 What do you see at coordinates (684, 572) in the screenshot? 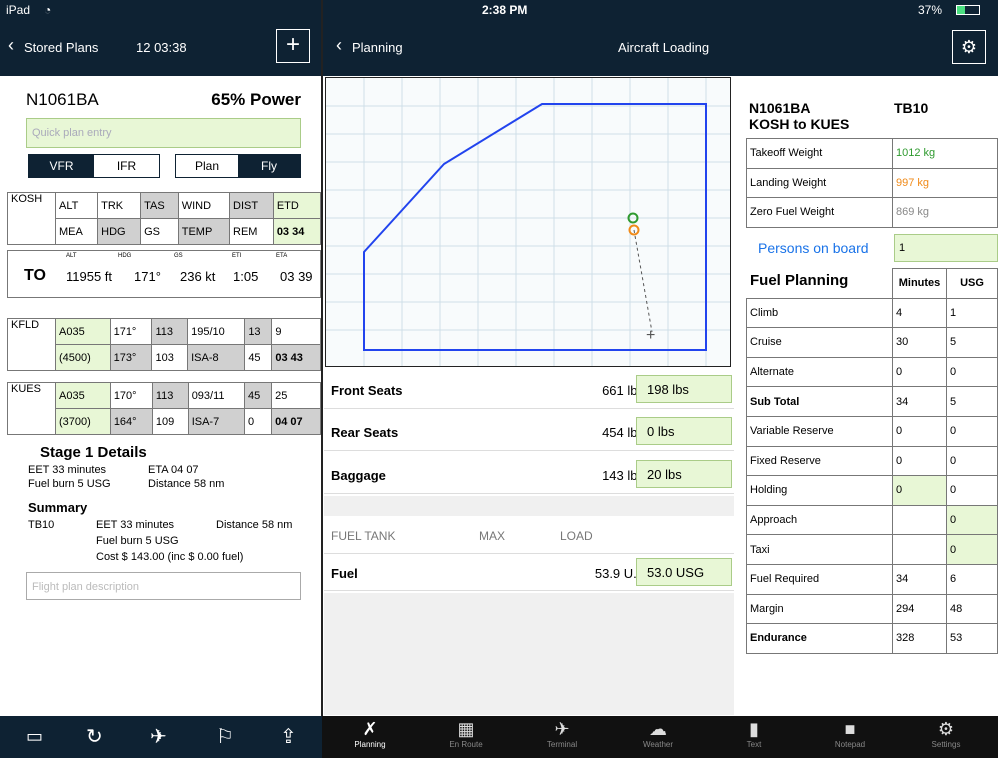
I see `fuel-load-input: 53.0 USG` at bounding box center [684, 572].